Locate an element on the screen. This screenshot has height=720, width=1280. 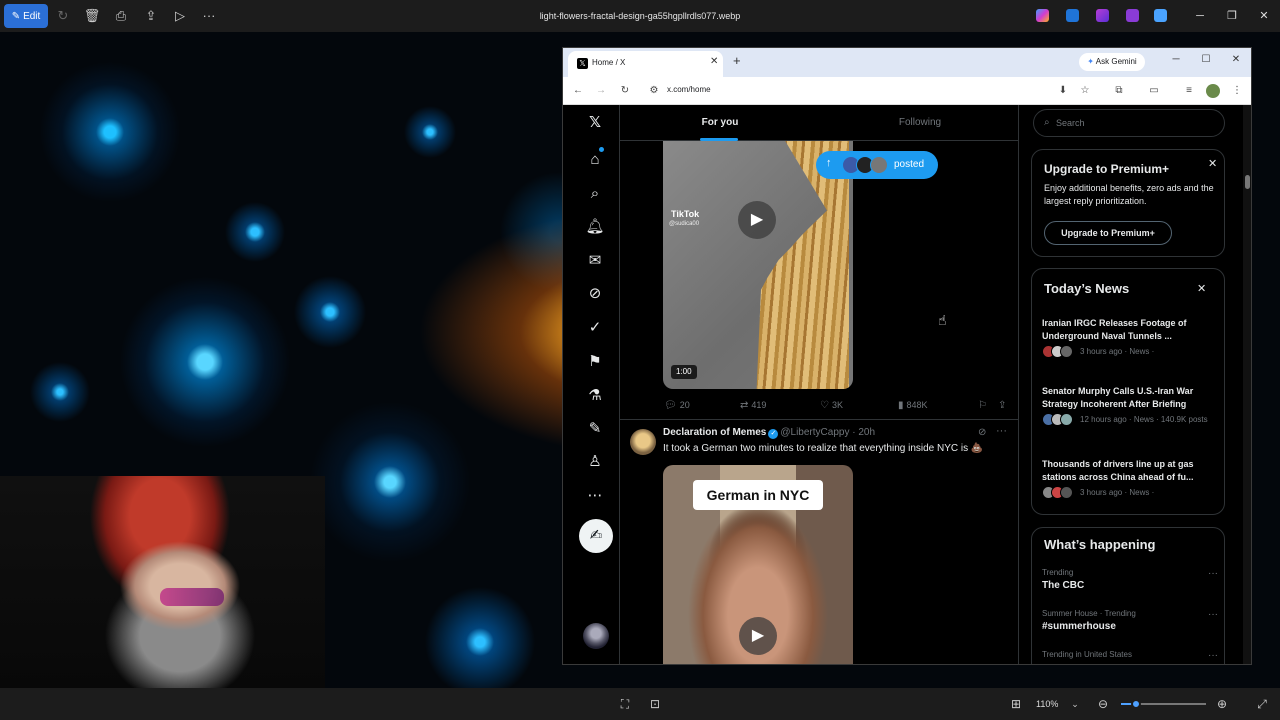
verified-icon: ✓ is located at coordinates (595, 328).